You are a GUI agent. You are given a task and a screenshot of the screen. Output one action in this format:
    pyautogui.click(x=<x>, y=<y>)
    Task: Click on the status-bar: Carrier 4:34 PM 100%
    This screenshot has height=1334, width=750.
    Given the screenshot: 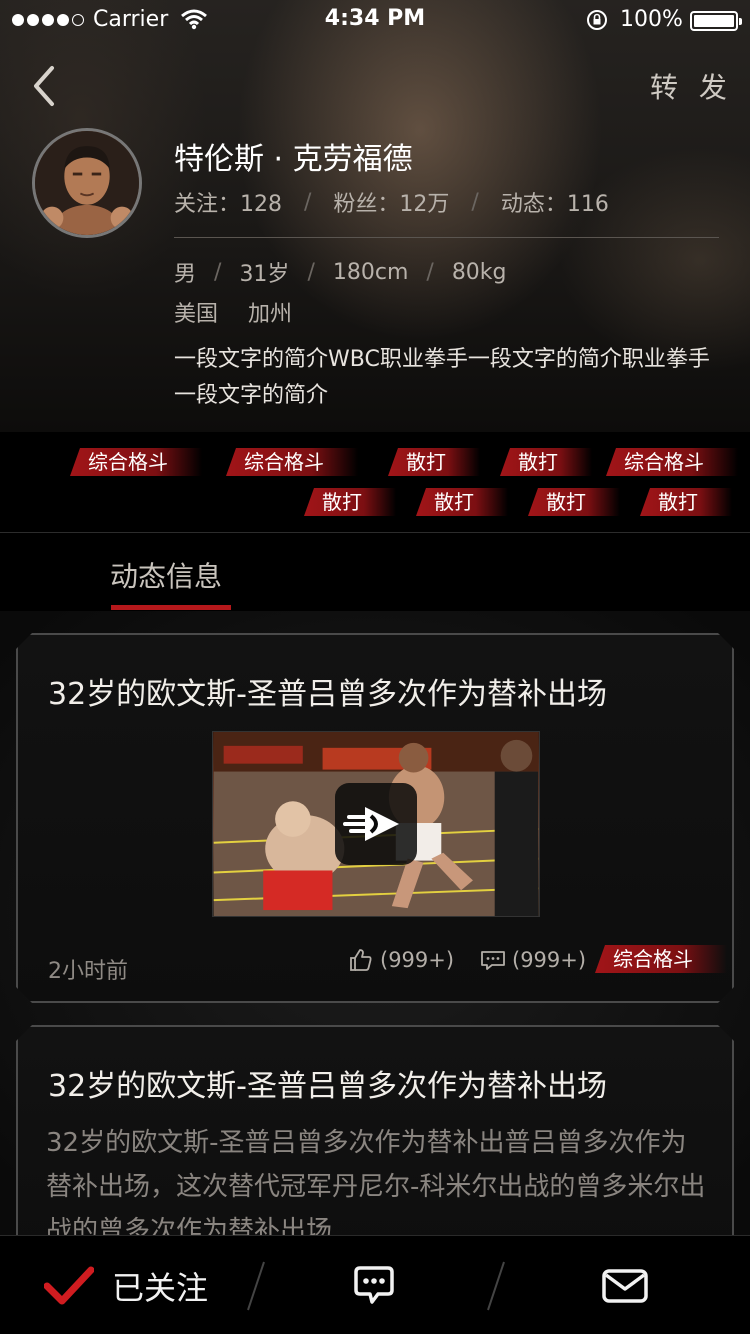 What is the action you would take?
    pyautogui.click(x=375, y=20)
    